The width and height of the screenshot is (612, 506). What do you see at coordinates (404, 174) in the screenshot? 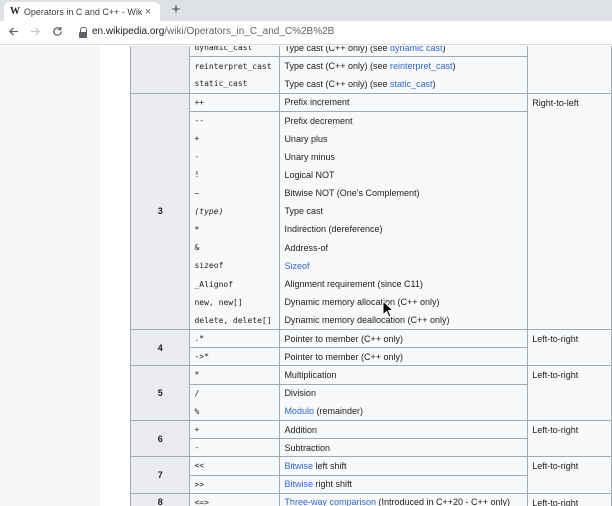
I see `description-cell: Logical NOT` at bounding box center [404, 174].